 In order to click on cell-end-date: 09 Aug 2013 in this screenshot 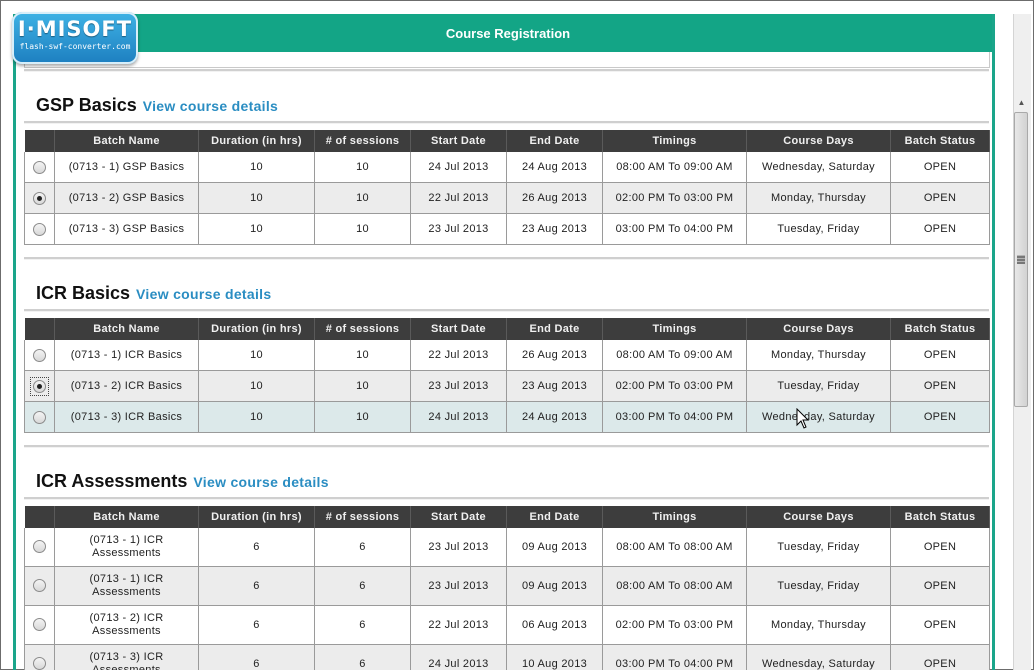, I will do `click(554, 586)`.